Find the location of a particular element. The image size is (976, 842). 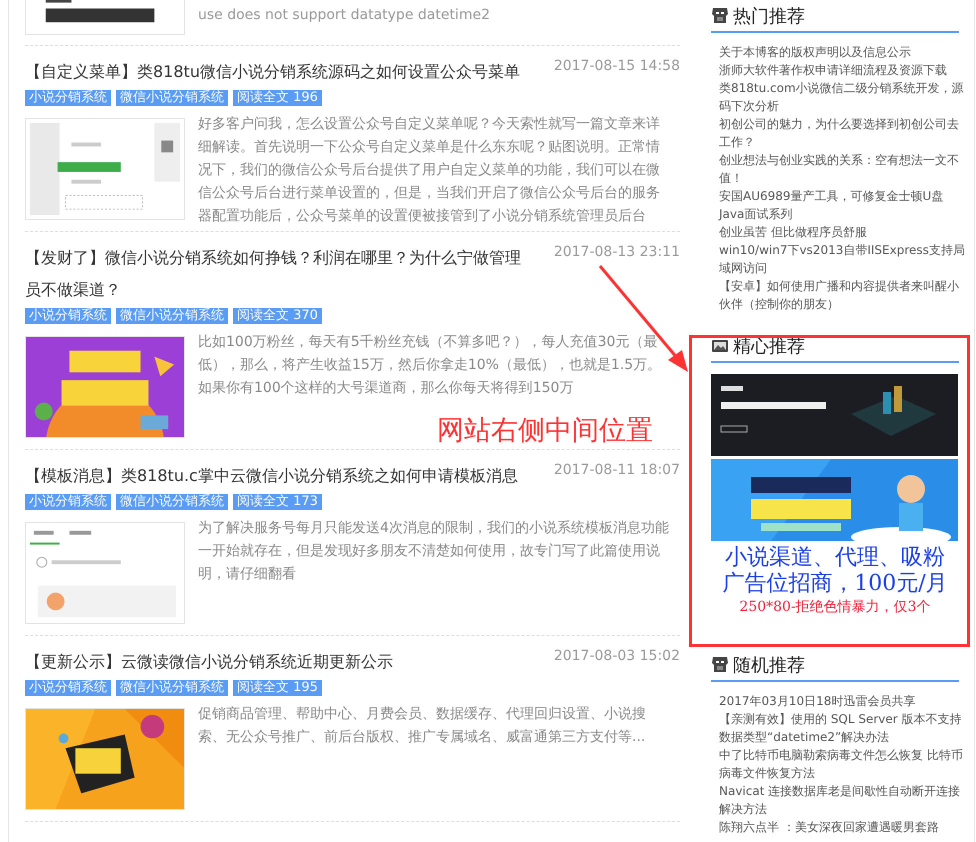

section-title: 精心推荐 is located at coordinates (769, 346).